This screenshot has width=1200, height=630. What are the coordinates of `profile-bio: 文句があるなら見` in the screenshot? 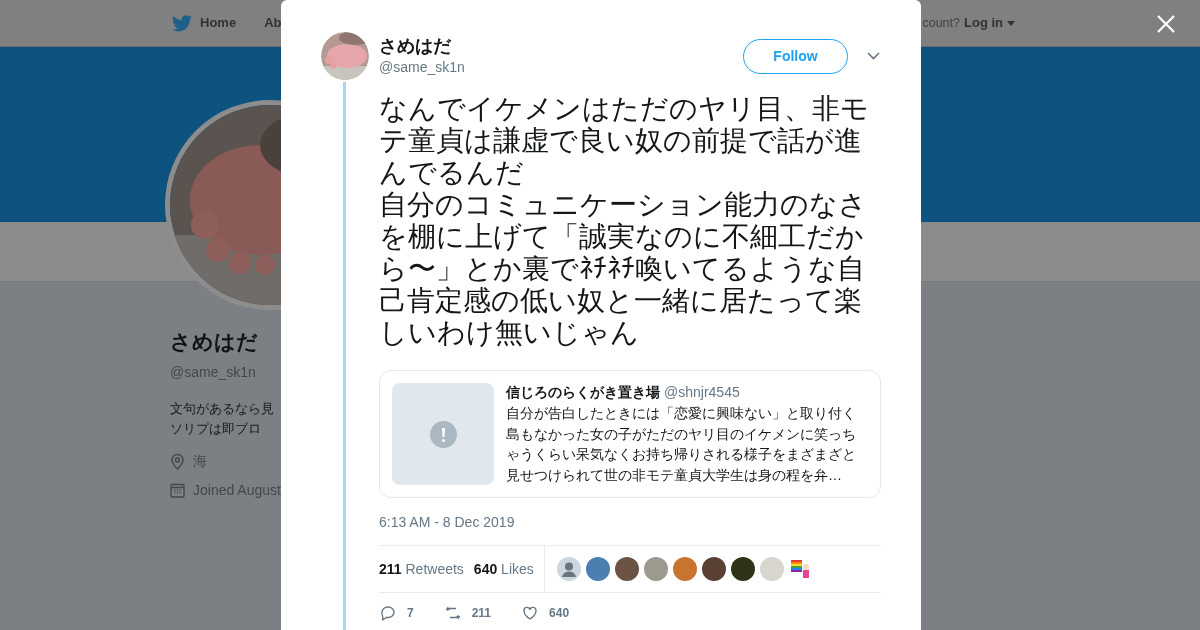 It's located at (222, 408).